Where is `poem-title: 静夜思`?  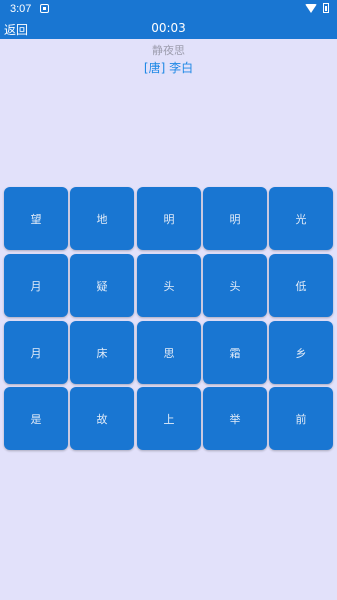 poem-title: 静夜思 is located at coordinates (168, 50).